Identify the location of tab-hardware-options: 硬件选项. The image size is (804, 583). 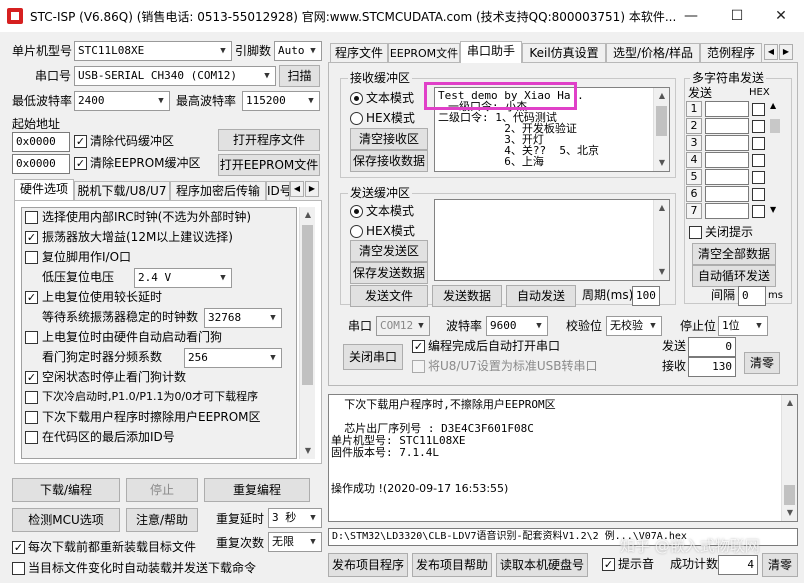
(44, 190).